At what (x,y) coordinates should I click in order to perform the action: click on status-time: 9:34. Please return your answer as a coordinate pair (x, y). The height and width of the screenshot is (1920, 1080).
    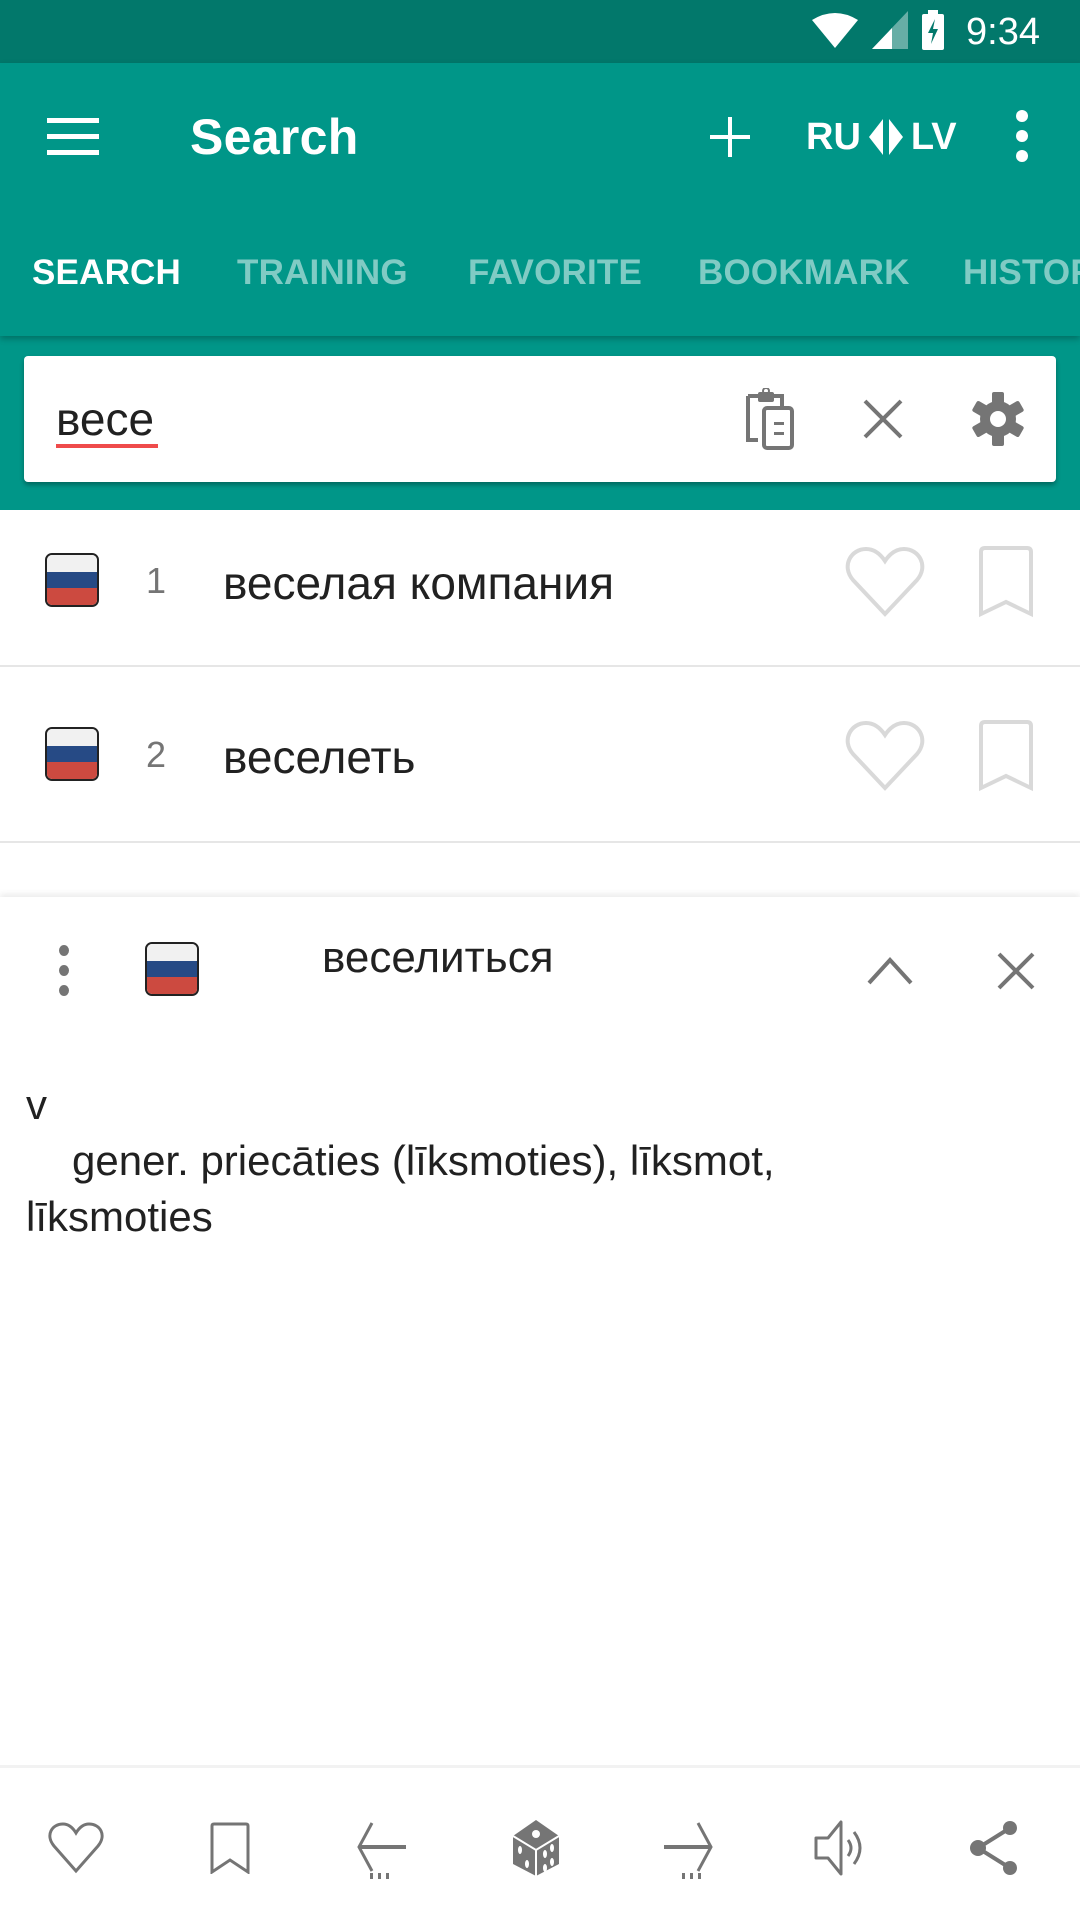
    Looking at the image, I should click on (1003, 31).